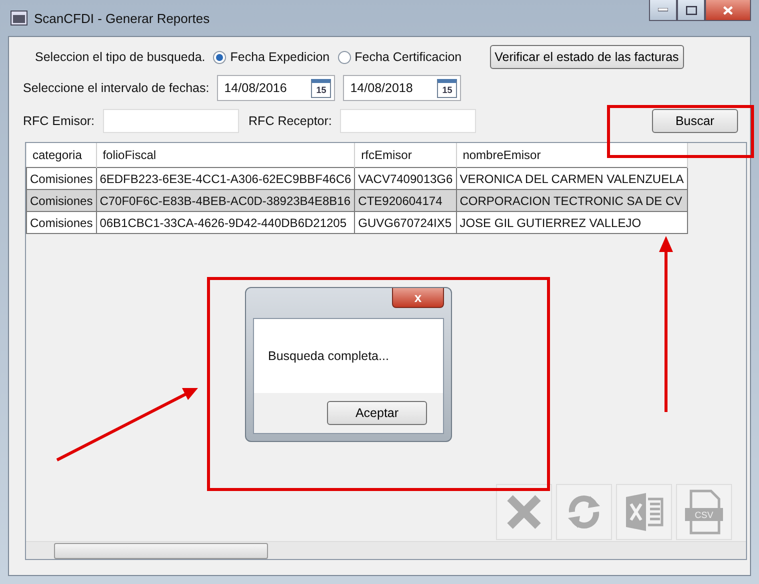  I want to click on clear-button, so click(524, 512).